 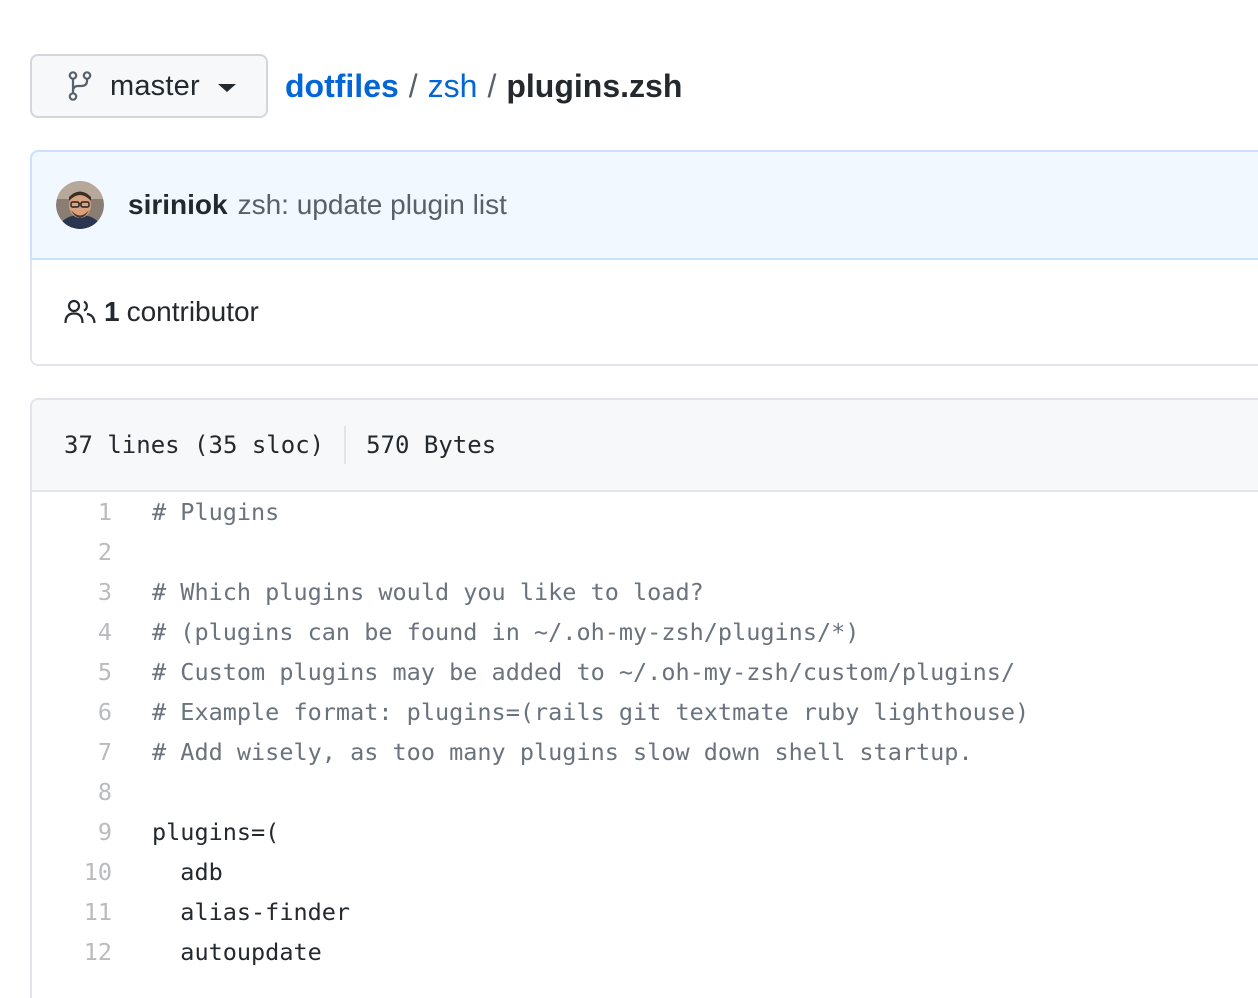 I want to click on line-number: 2, so click(x=92, y=552).